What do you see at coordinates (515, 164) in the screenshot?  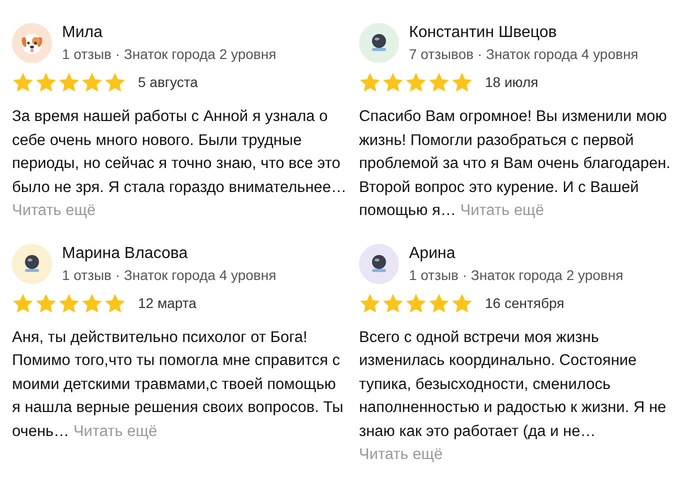 I see `review-text: Спасибо Вам огромное! Вы изменили мою жизнь! Помогли разобраться с первой проблемой за что я Вам очень благодарен. Второй вопрос это курение. И с Вашей помощью я… Читать ещё` at bounding box center [515, 164].